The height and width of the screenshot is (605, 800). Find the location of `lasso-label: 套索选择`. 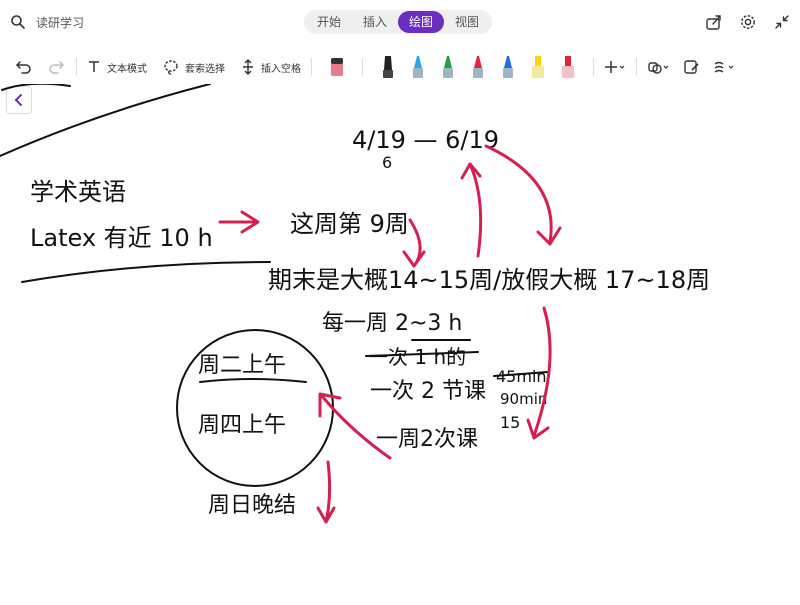

lasso-label: 套索选择 is located at coordinates (205, 69).